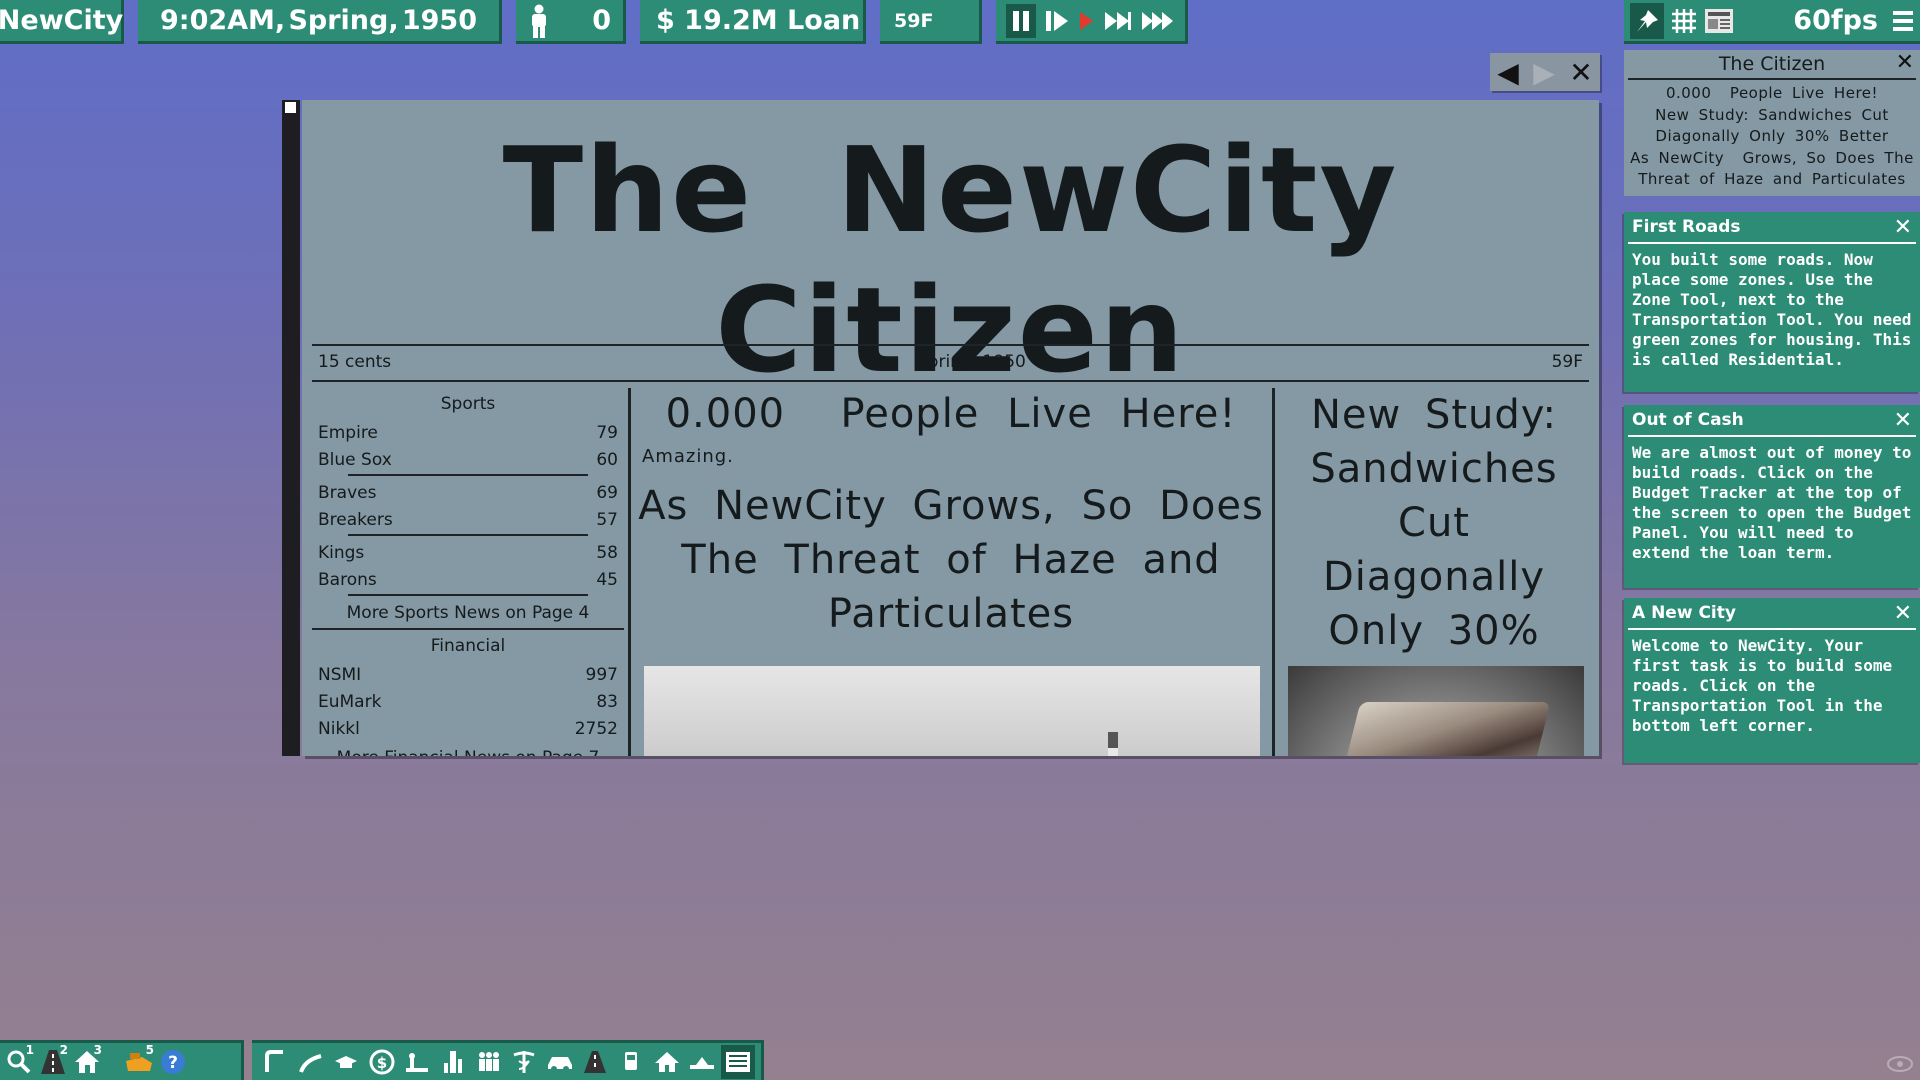 This screenshot has width=1920, height=1080. Describe the element at coordinates (952, 711) in the screenshot. I see `smog-photo` at that location.